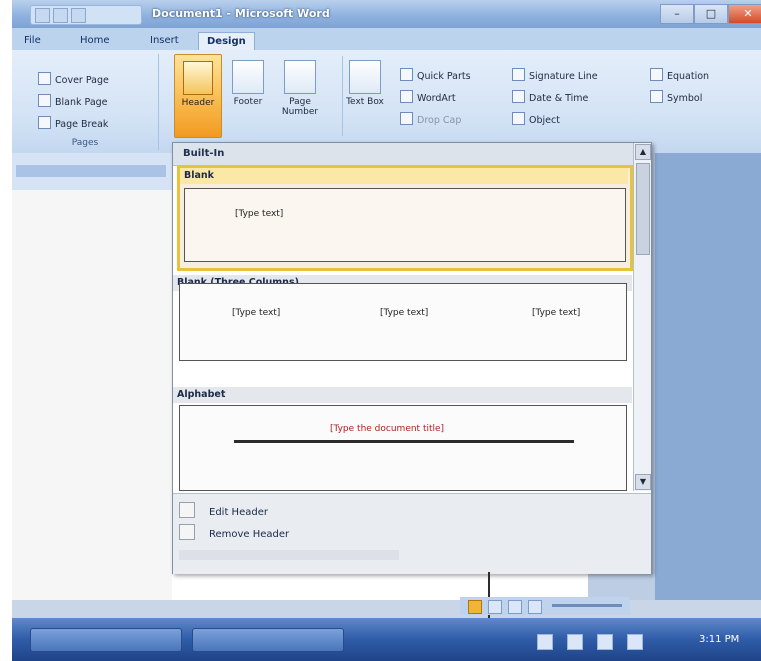 This screenshot has width=761, height=661. Describe the element at coordinates (642, 317) in the screenshot. I see `gallery-scrollbar: ▲ ▼` at that location.